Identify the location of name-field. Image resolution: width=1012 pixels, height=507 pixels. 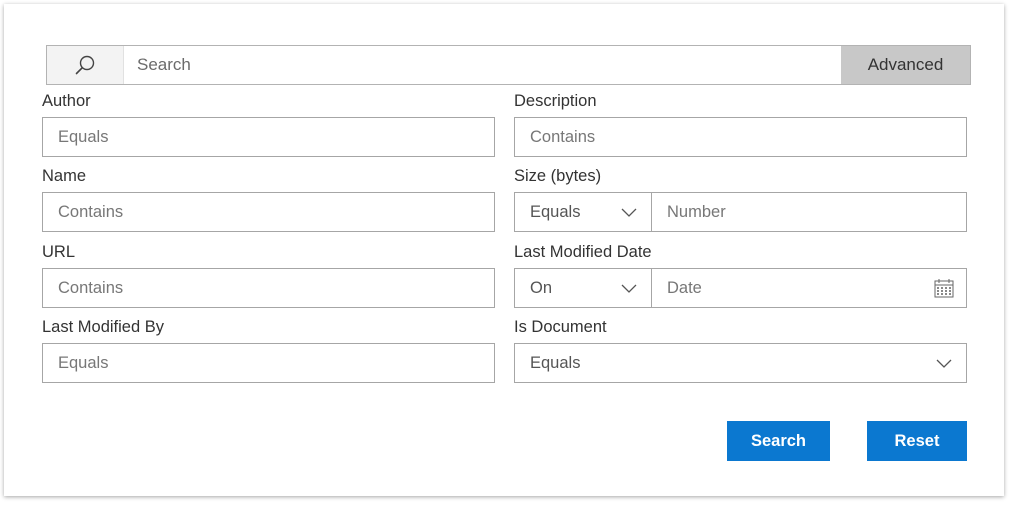
(268, 212).